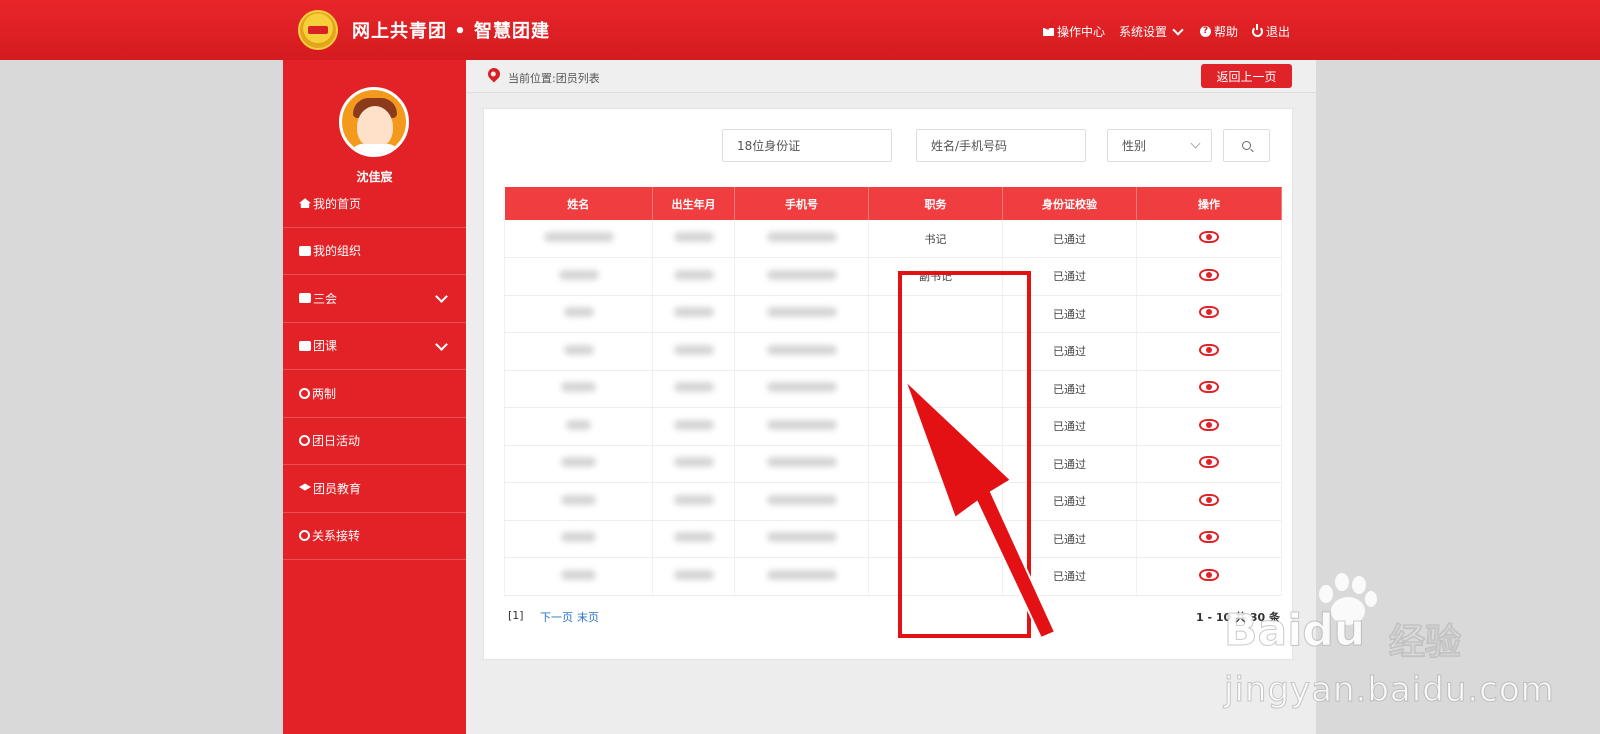 Image resolution: width=1600 pixels, height=734 pixels. What do you see at coordinates (1425, 643) in the screenshot?
I see `watermark-cn: 经验` at bounding box center [1425, 643].